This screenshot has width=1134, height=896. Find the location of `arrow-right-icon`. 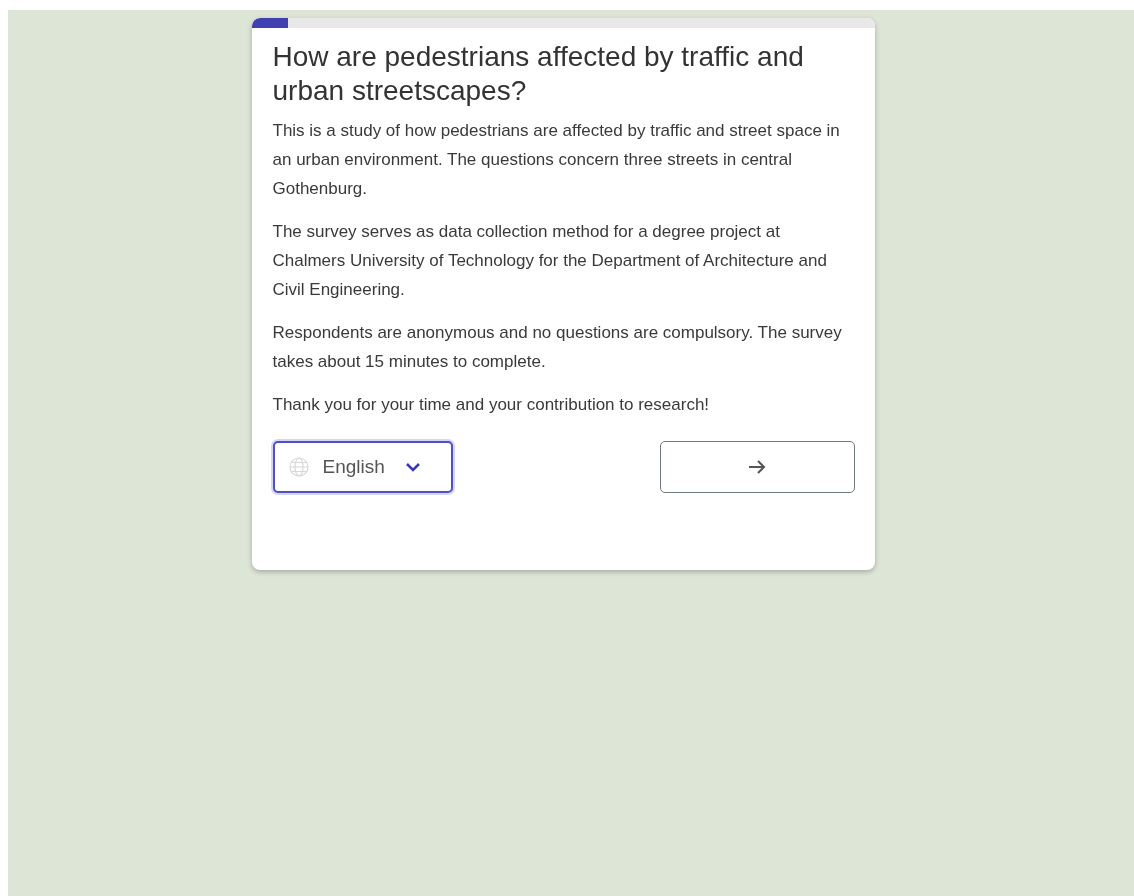

arrow-right-icon is located at coordinates (757, 467).